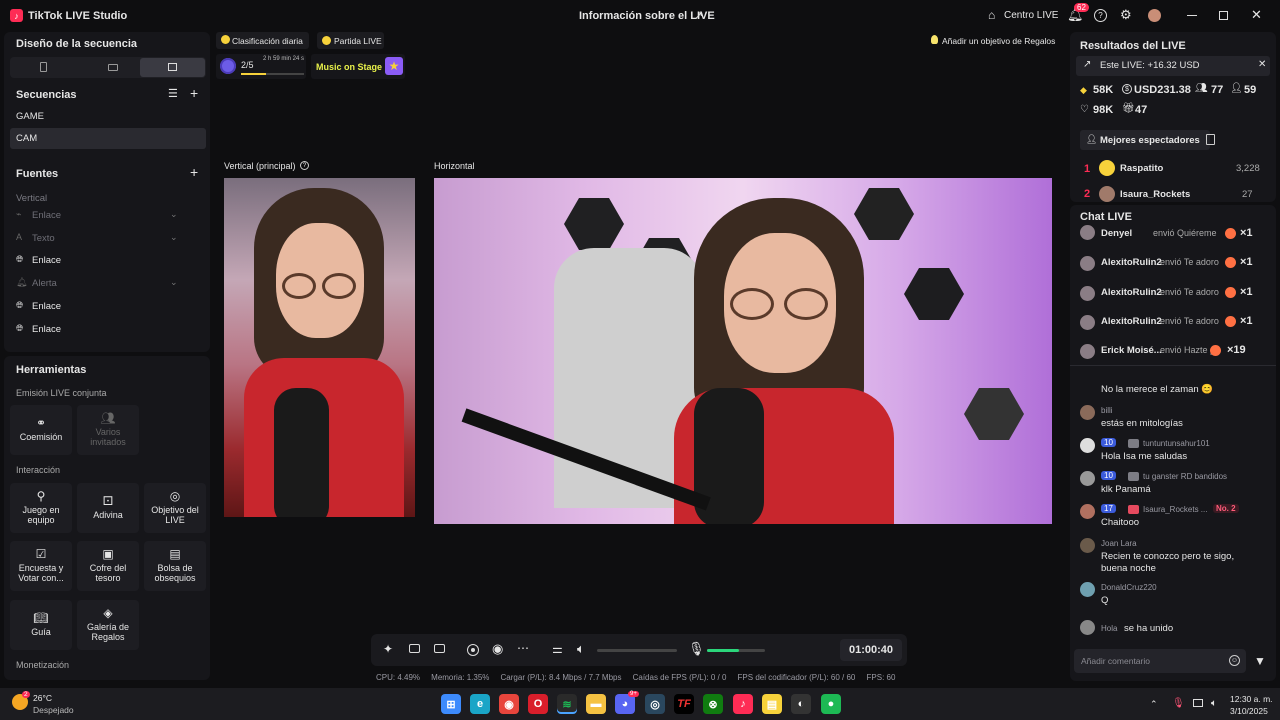 The width and height of the screenshot is (1280, 720). Describe the element at coordinates (801, 704) in the screenshot. I see `obs-icon: ◐` at that location.